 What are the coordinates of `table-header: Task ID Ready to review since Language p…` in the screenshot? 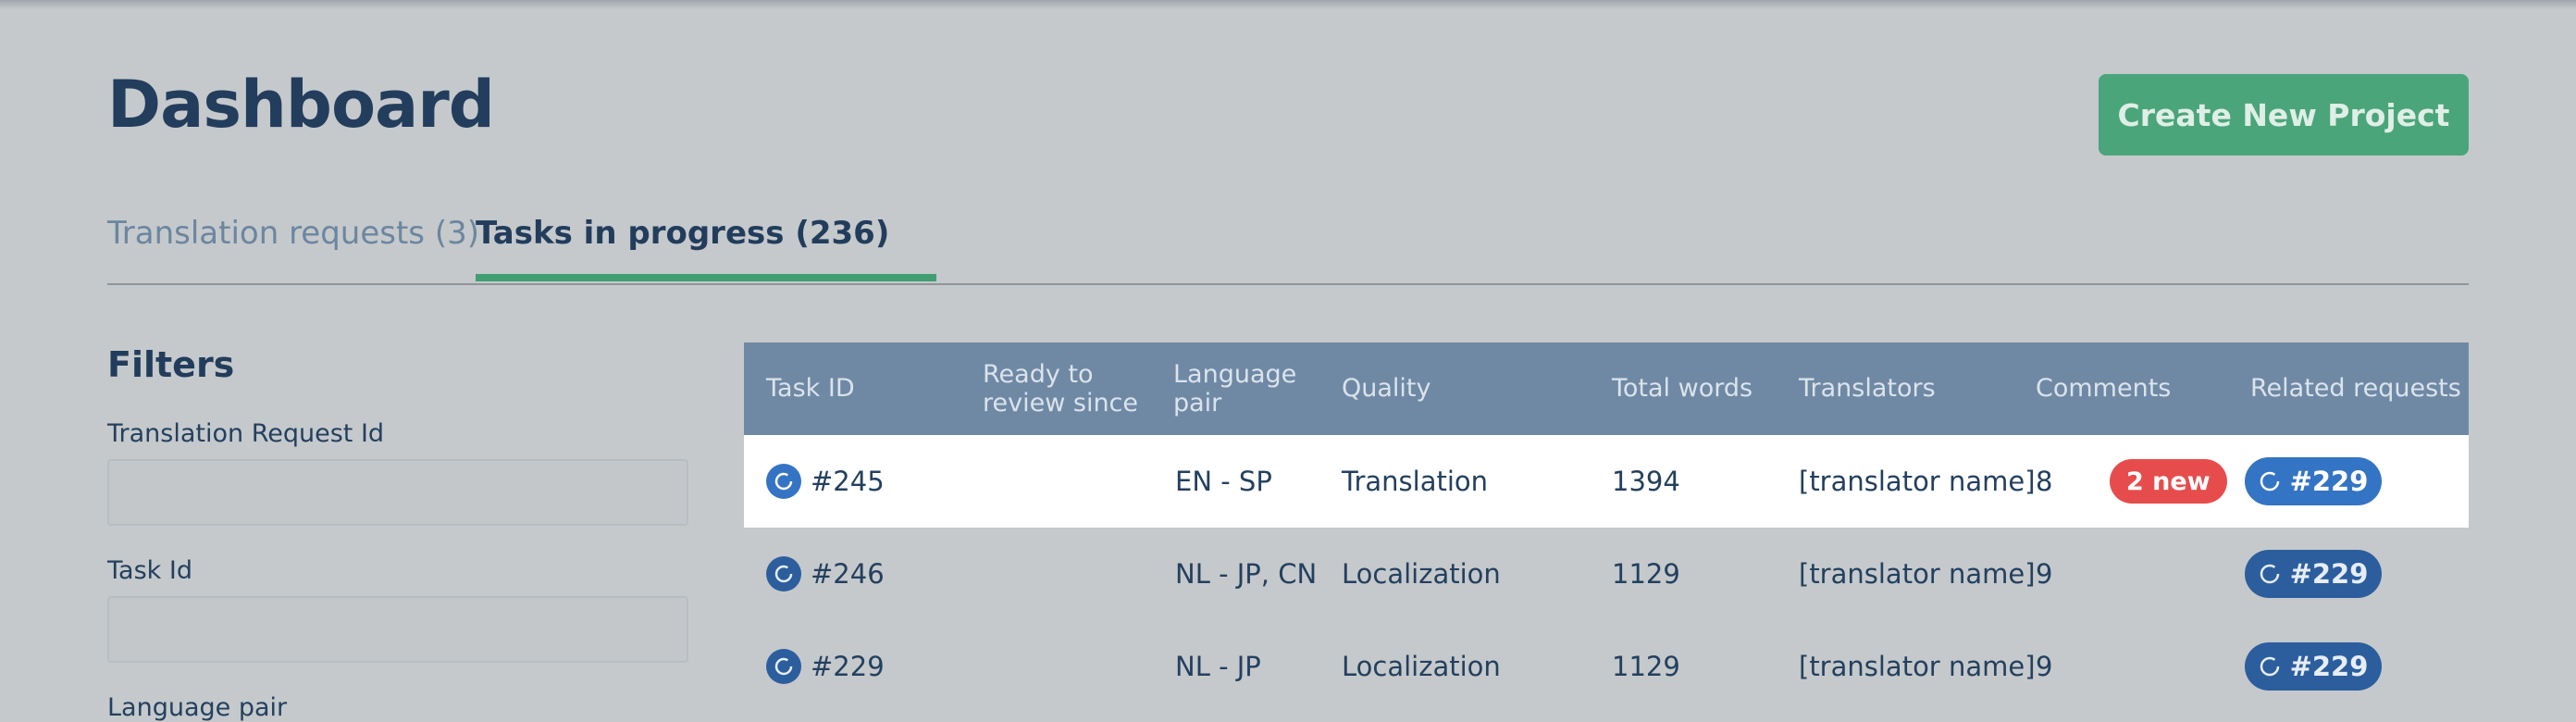 It's located at (1607, 388).